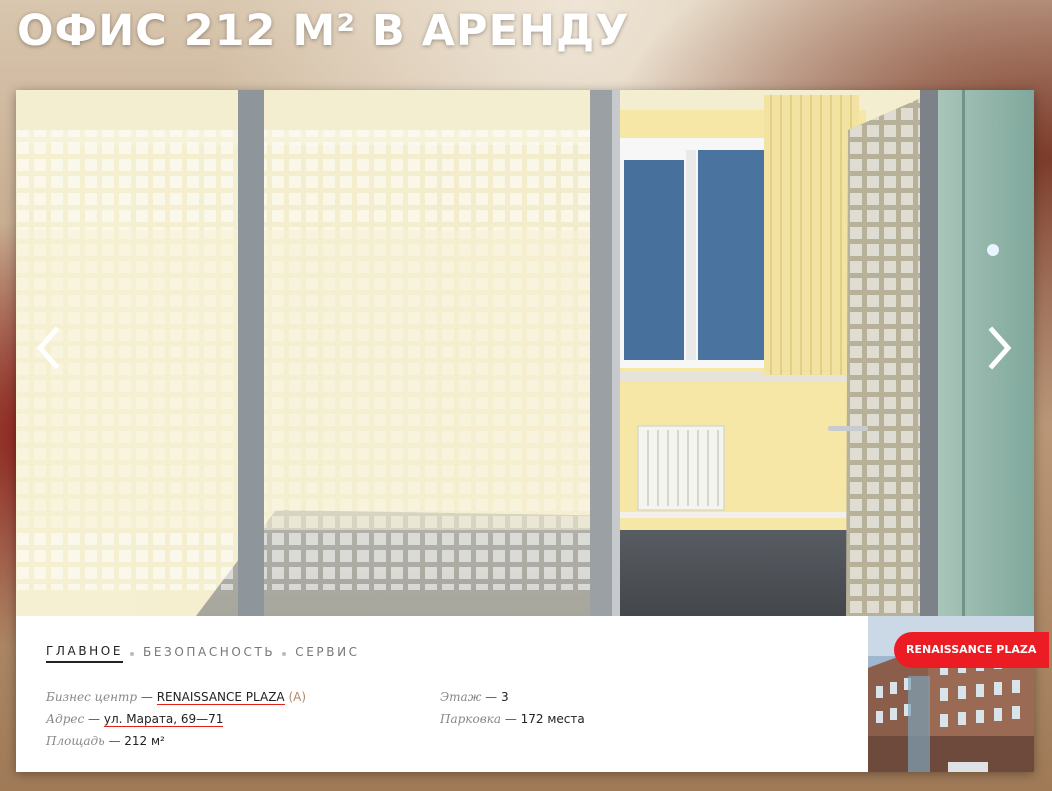 The height and width of the screenshot is (791, 1052). I want to click on chevron-left-icon, so click(48, 348).